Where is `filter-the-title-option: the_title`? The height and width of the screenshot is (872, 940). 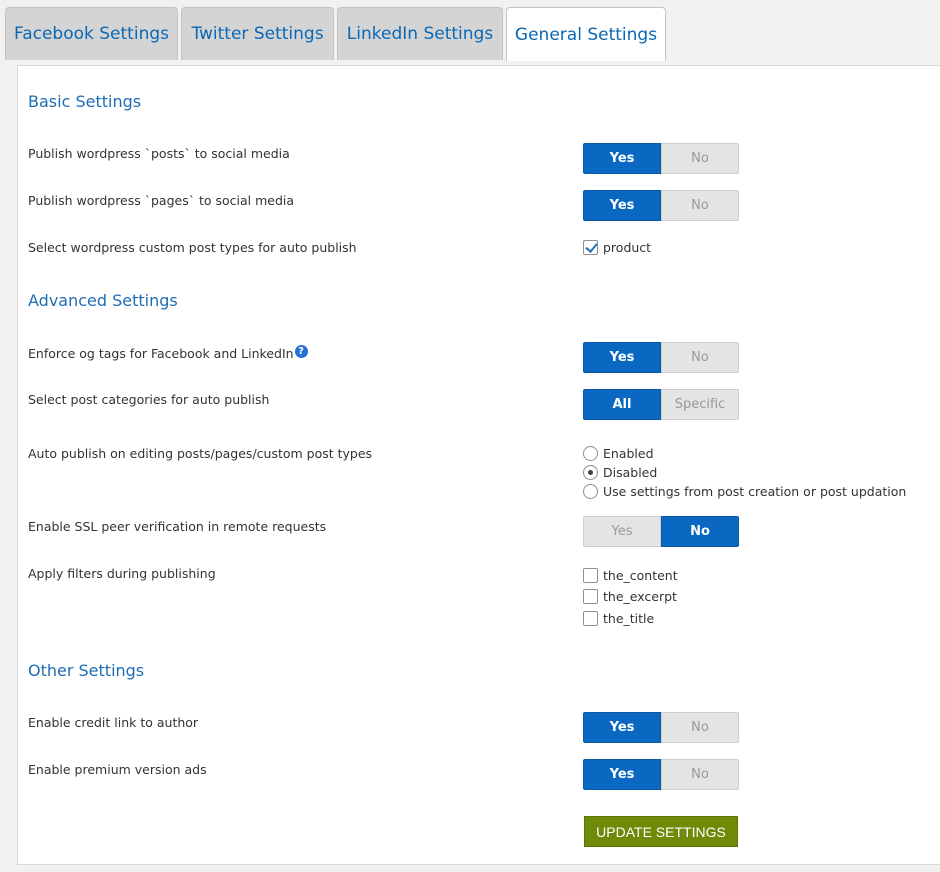 filter-the-title-option: the_title is located at coordinates (618, 618).